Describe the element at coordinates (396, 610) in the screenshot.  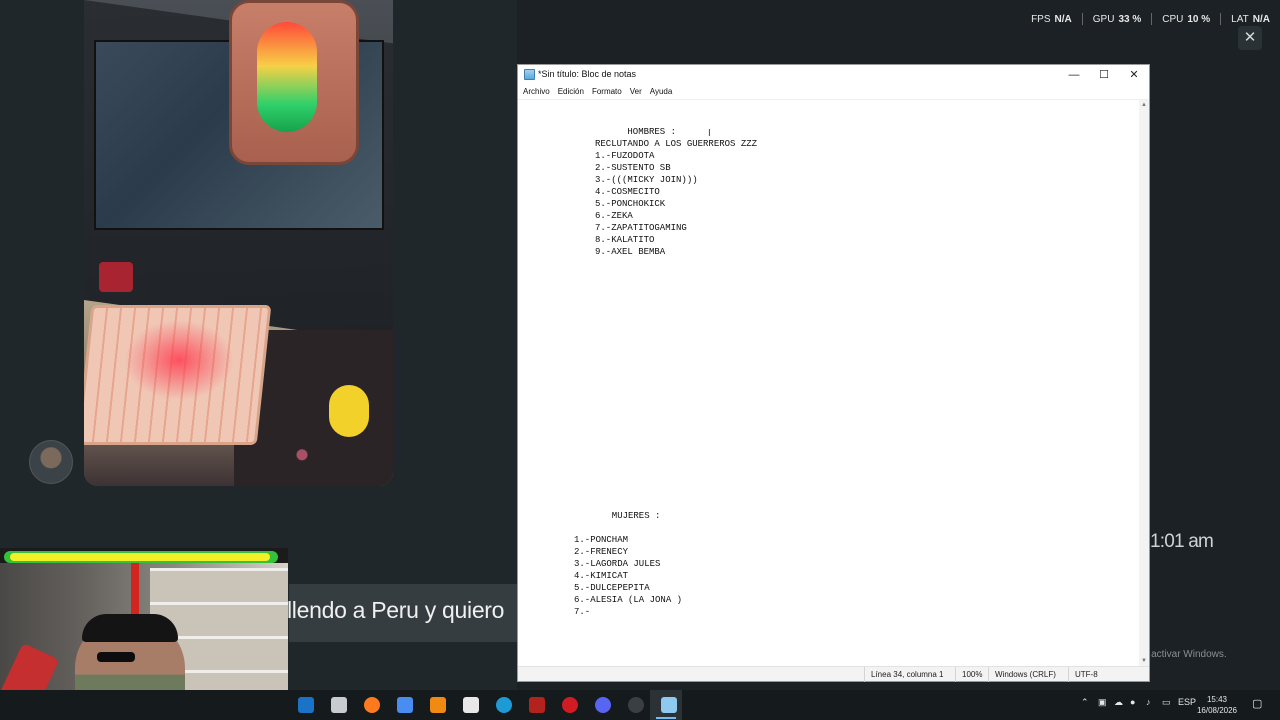
I see `caption-text: llendo a Peru y quiero` at that location.